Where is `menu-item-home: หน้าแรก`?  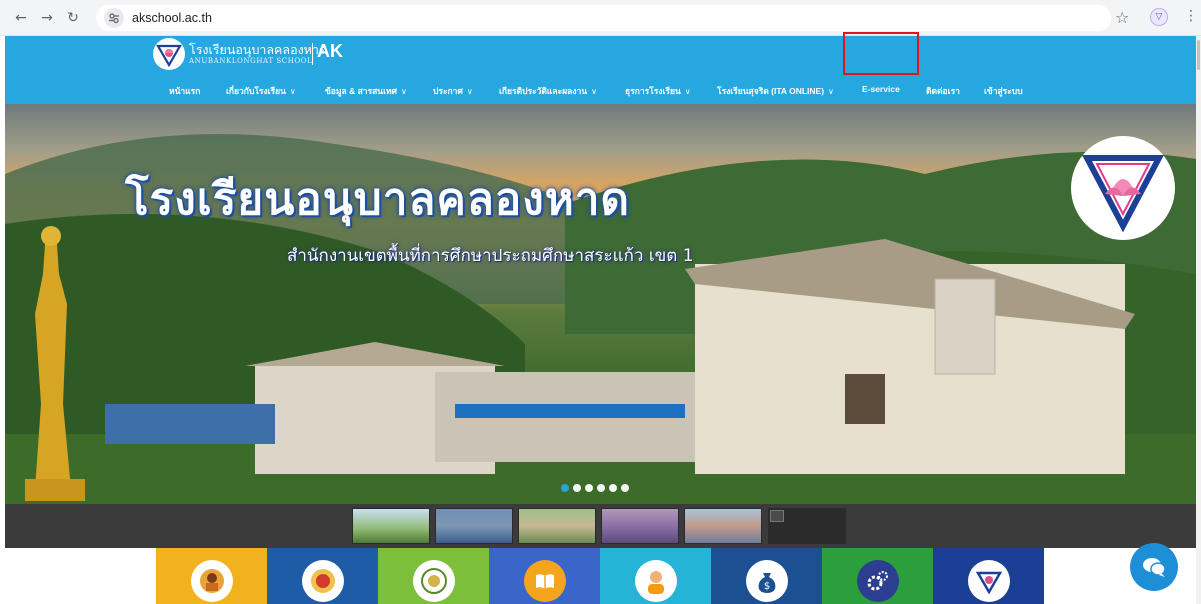
menu-item-home: หน้าแรก is located at coordinates (184, 91).